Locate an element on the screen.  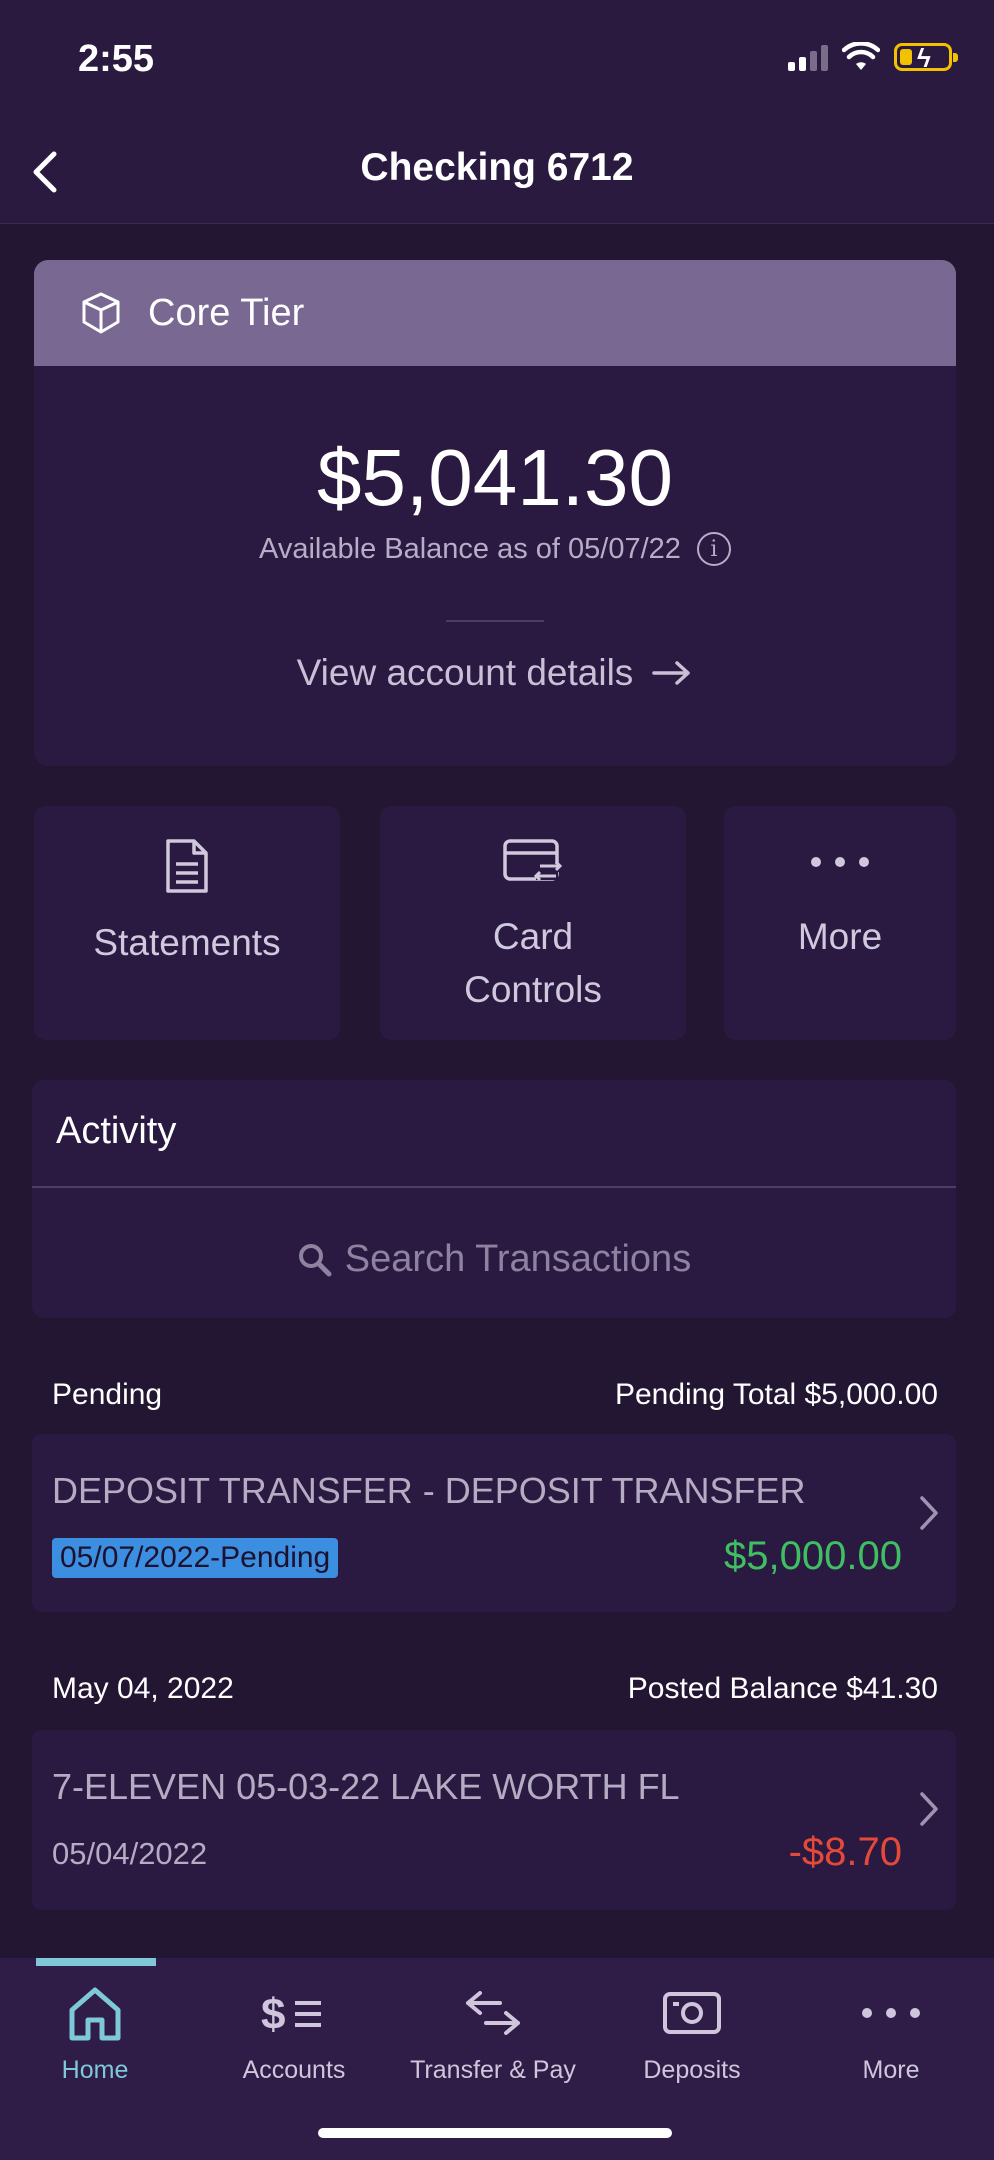
card-settings-icon is located at coordinates (533, 860).